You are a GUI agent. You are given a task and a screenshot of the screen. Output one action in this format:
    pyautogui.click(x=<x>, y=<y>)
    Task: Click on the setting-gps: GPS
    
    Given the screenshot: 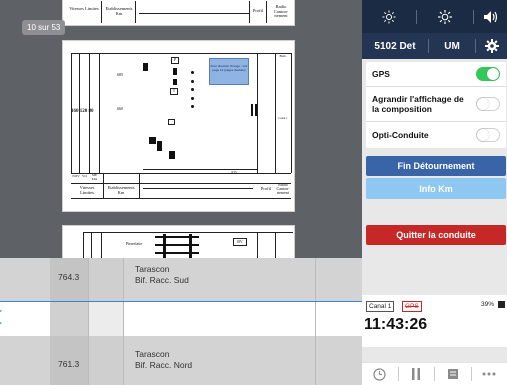 What is the action you would take?
    pyautogui.click(x=436, y=74)
    